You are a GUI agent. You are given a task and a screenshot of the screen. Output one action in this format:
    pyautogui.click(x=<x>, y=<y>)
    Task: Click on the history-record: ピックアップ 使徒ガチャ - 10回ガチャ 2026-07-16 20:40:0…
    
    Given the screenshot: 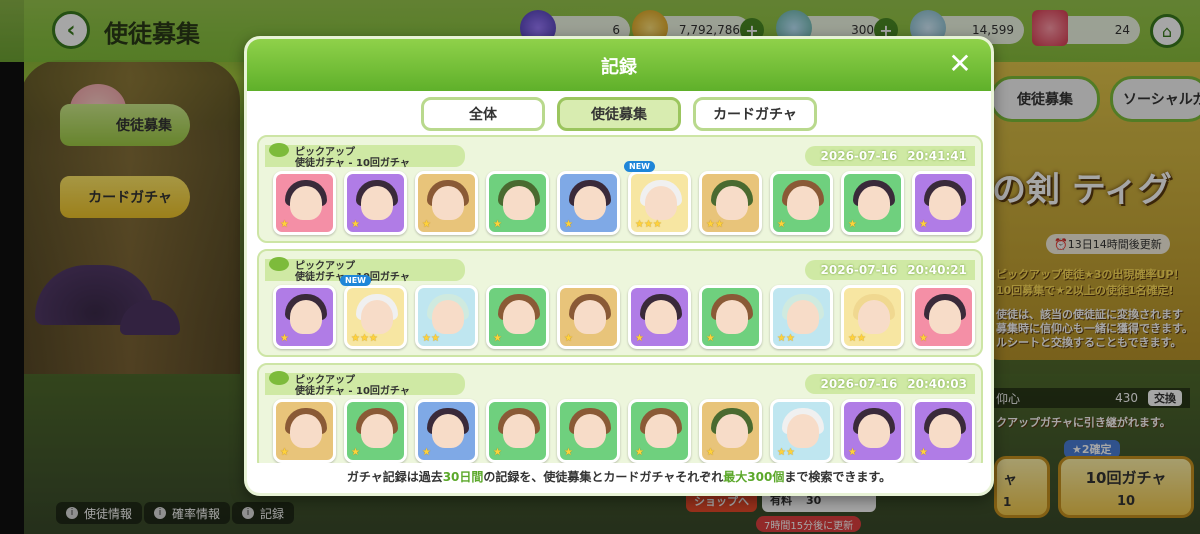 What is the action you would take?
    pyautogui.click(x=620, y=413)
    